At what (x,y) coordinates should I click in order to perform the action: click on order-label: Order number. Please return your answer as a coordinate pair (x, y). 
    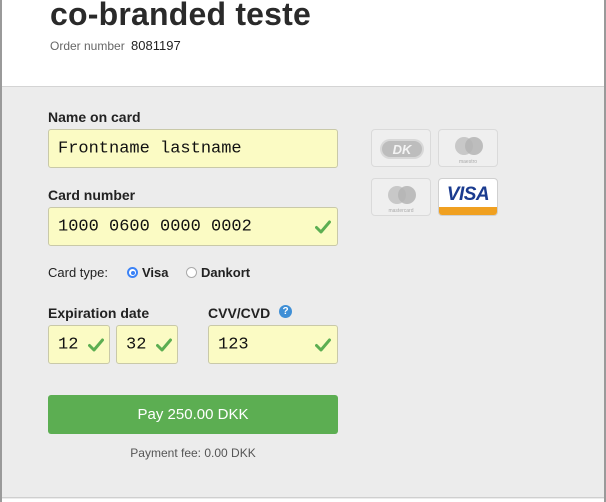
    Looking at the image, I should click on (87, 46).